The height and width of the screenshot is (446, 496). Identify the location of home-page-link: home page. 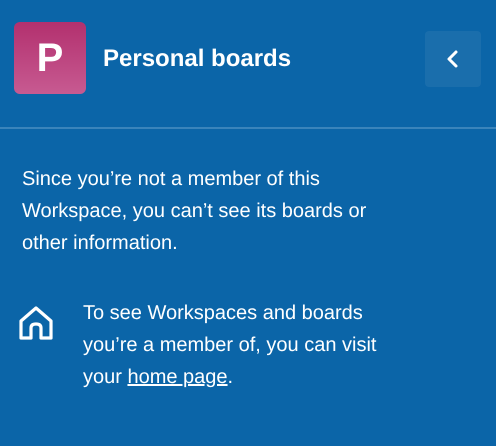
(177, 377).